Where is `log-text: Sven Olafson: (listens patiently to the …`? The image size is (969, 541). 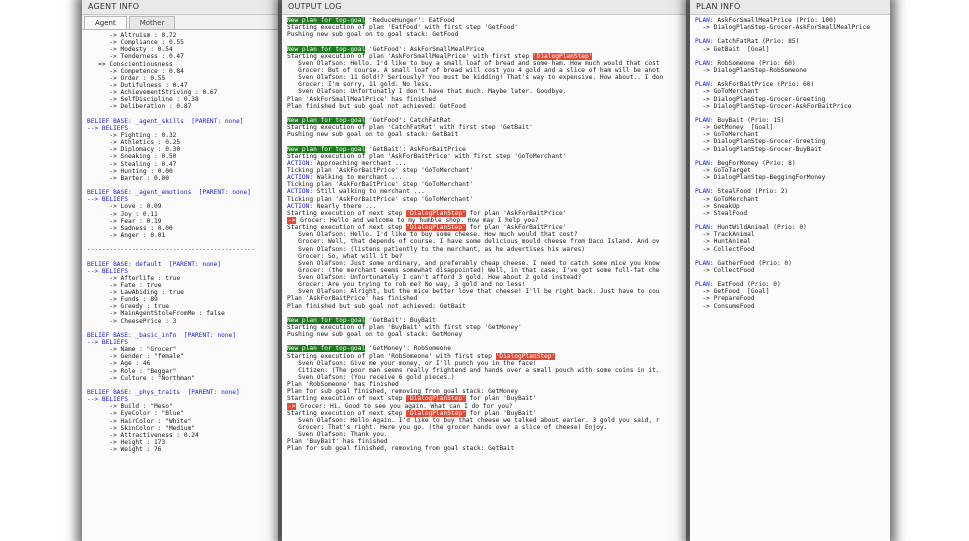 log-text: Sven Olafson: (listens patiently to the … is located at coordinates (436, 249).